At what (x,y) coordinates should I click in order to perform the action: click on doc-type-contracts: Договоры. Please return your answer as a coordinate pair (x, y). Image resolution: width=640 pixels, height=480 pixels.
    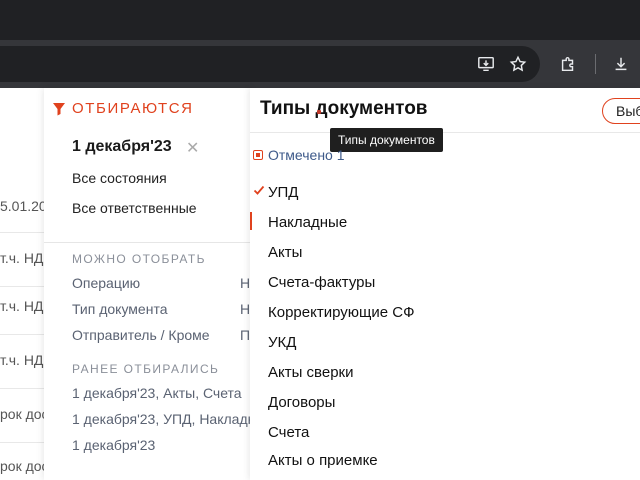
    Looking at the image, I should click on (301, 402).